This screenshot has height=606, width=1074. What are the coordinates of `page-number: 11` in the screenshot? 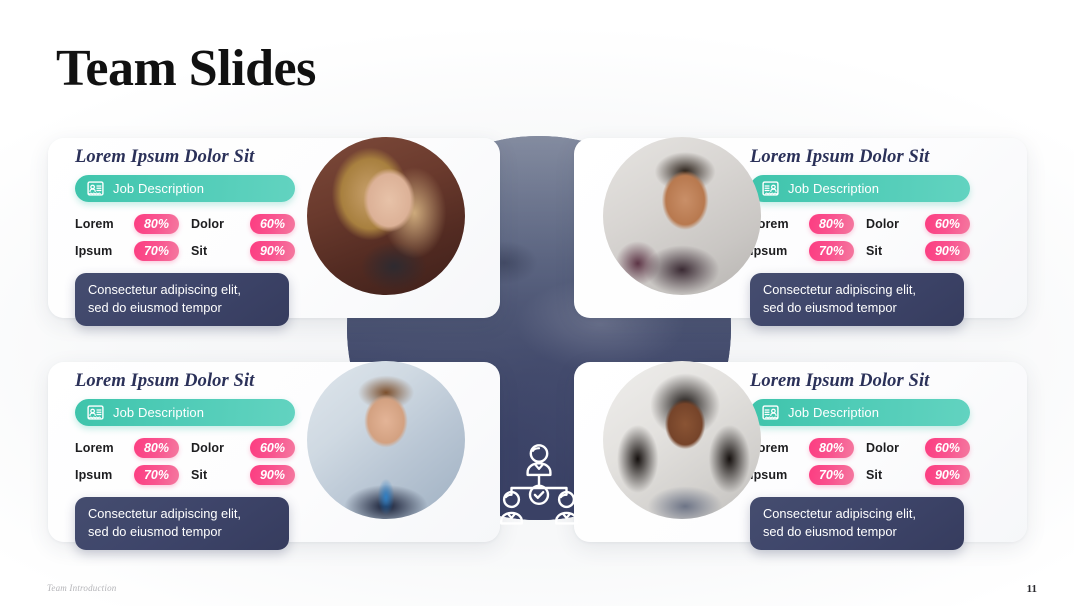 It's located at (1031, 589).